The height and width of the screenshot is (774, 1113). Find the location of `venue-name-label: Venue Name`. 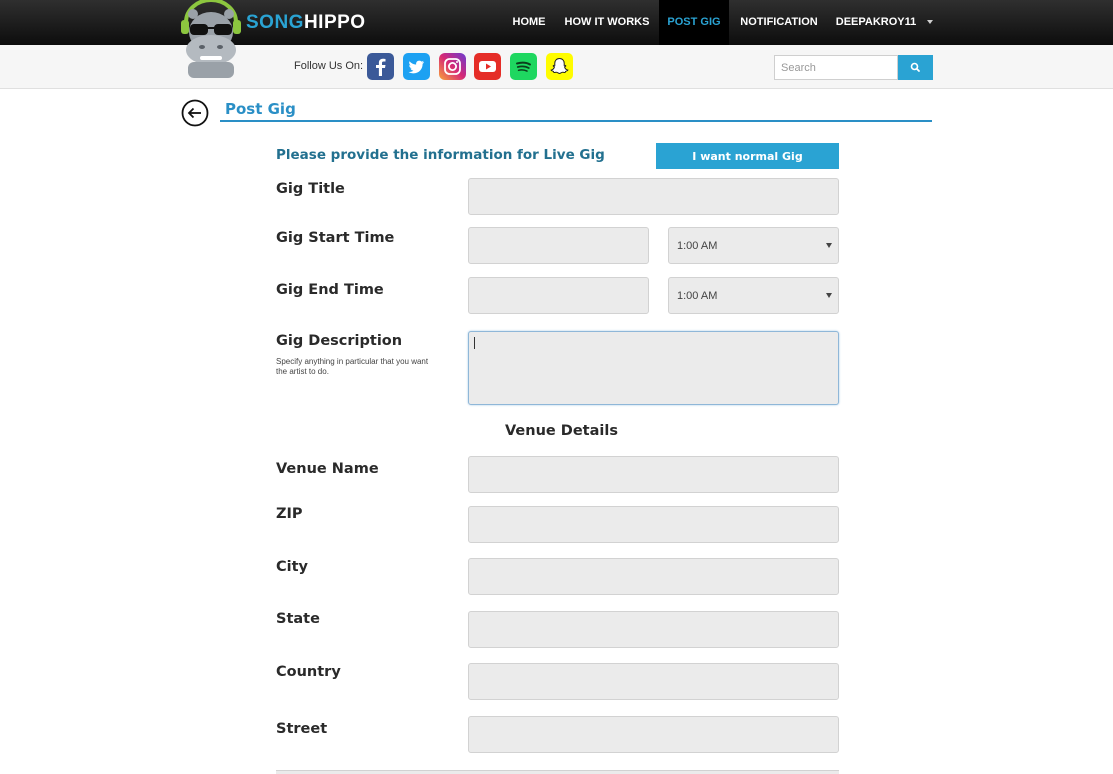

venue-name-label: Venue Name is located at coordinates (327, 469).